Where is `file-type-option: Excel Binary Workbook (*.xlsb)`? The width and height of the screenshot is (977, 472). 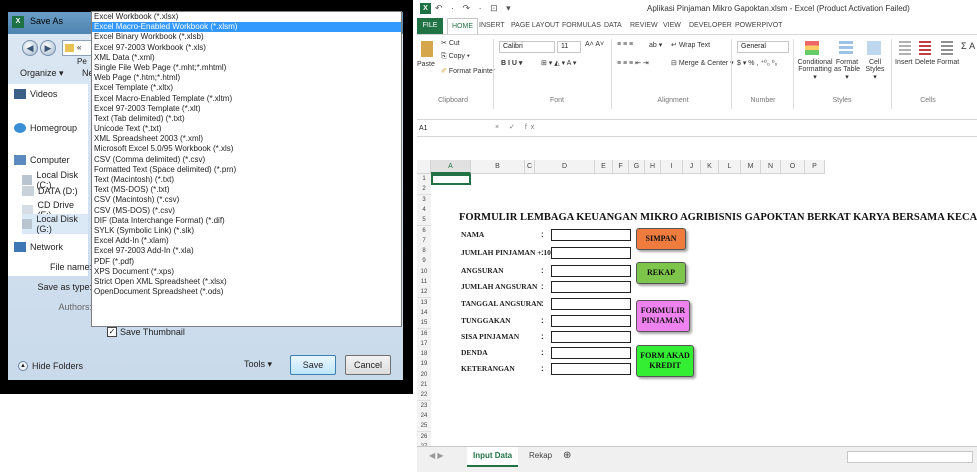 file-type-option: Excel Binary Workbook (*.xlsb) is located at coordinates (246, 37).